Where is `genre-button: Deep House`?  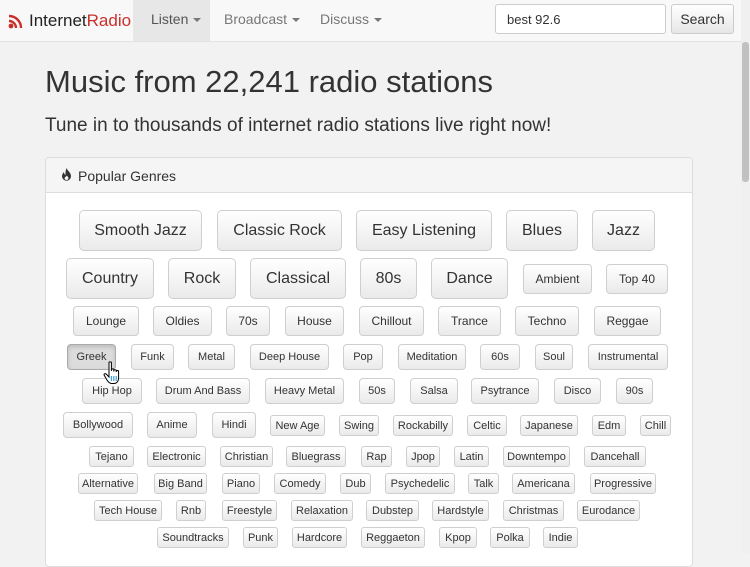
genre-button: Deep House is located at coordinates (289, 357).